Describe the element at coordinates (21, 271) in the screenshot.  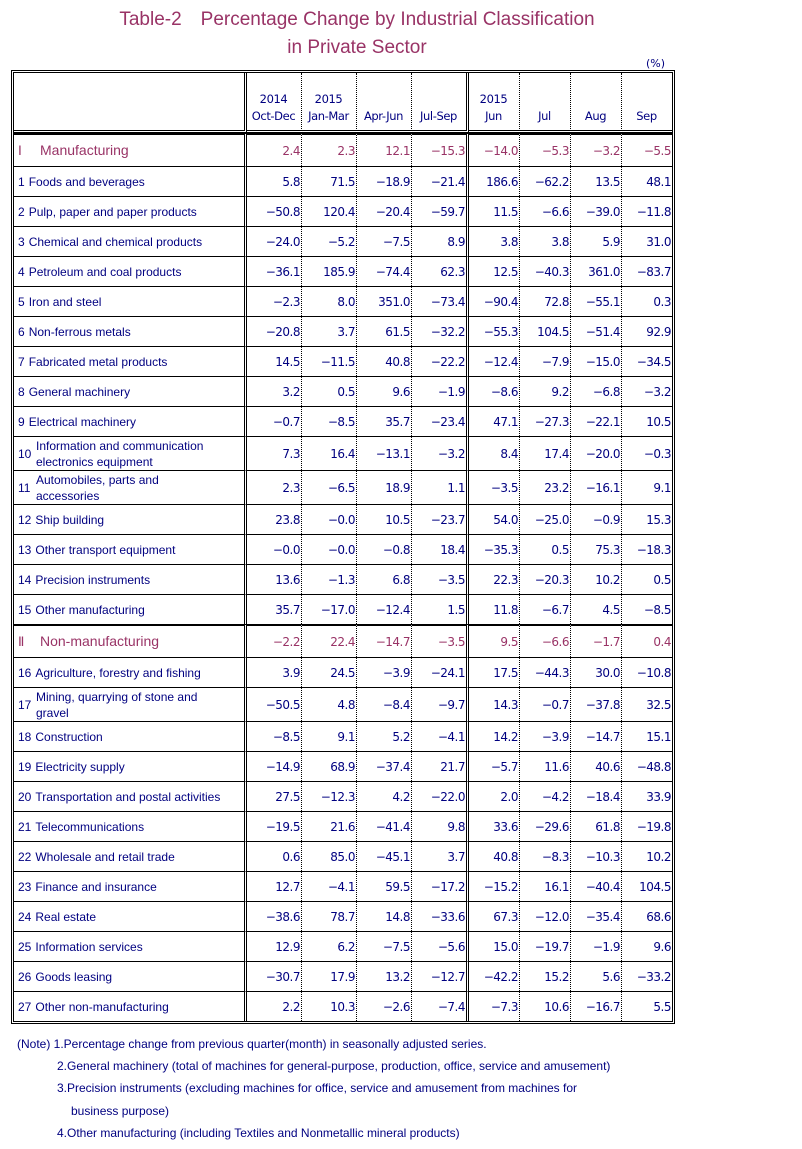
I see `row-index: 4` at that location.